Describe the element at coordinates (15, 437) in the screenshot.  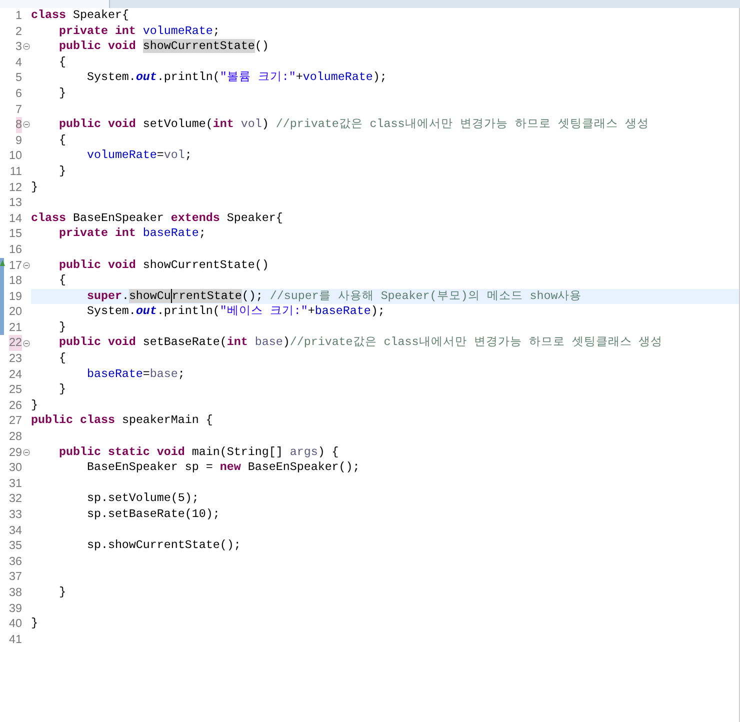
I see `line-number: 28` at that location.